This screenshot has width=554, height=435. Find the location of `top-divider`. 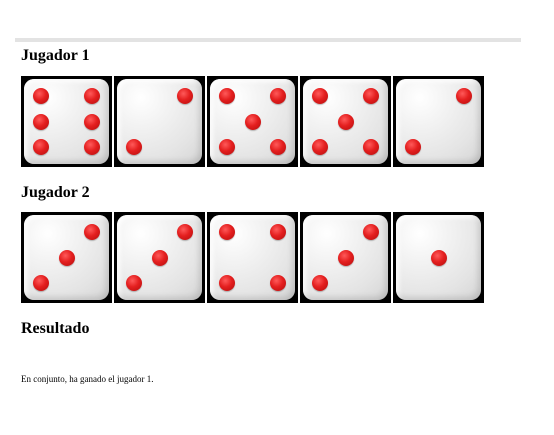

top-divider is located at coordinates (268, 40).